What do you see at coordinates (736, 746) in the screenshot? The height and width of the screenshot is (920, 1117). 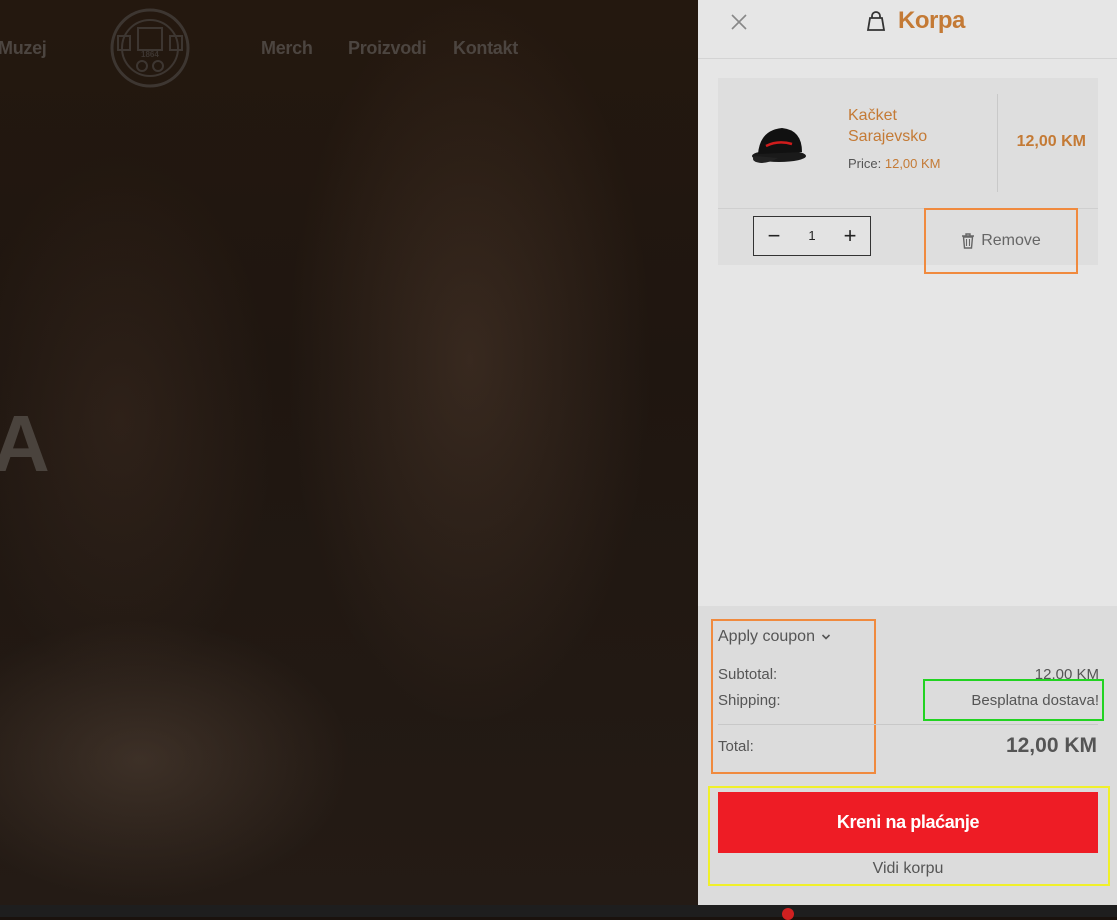 I see `total-label: Total:` at bounding box center [736, 746].